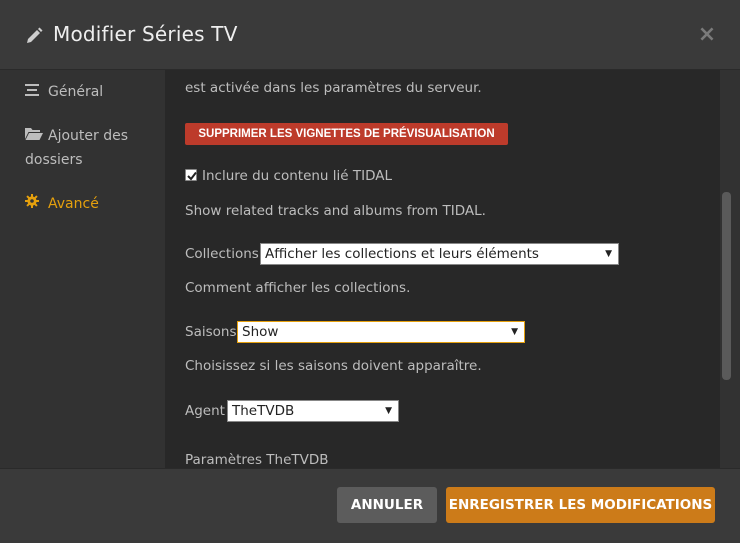 This screenshot has height=543, width=740. What do you see at coordinates (260, 332) in the screenshot?
I see `seasons-select-value: Show` at bounding box center [260, 332].